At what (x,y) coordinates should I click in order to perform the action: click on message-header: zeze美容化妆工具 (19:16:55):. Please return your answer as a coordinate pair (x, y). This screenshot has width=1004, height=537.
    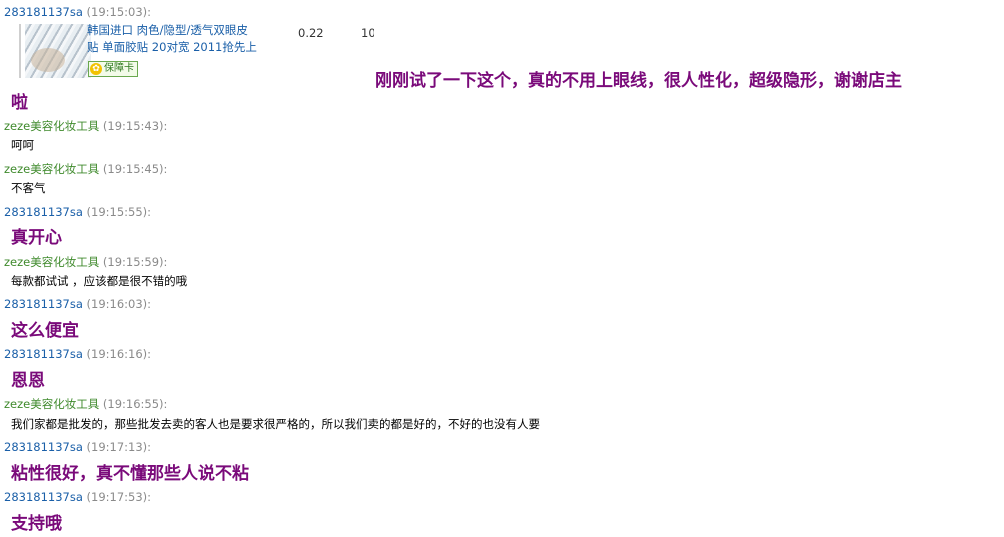
    Looking at the image, I should click on (85, 404).